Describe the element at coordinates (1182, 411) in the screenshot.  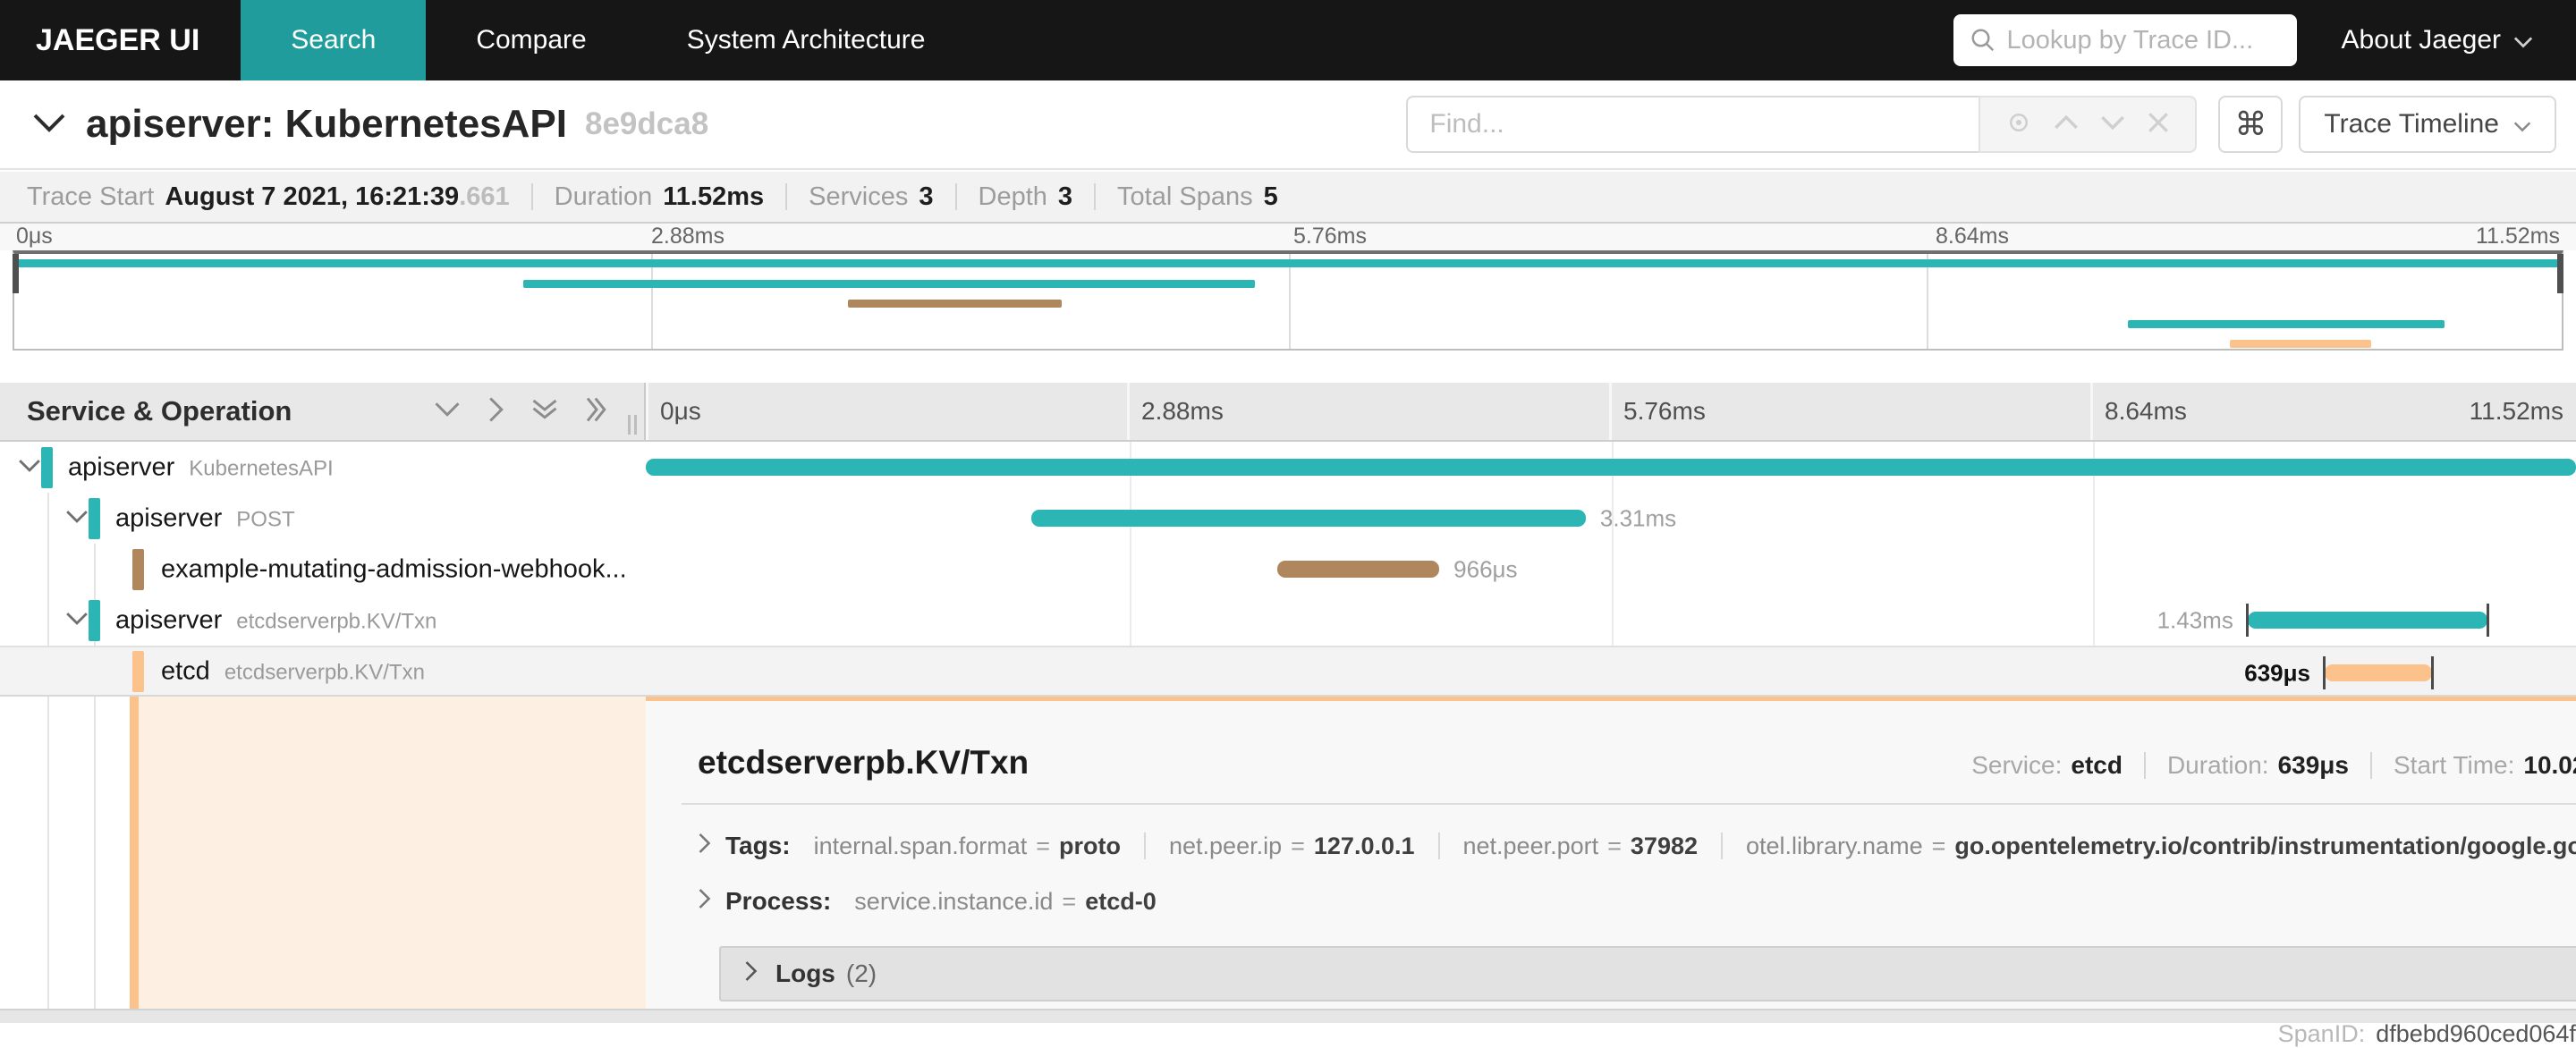
I see `timeline-tick: 2.88ms` at that location.